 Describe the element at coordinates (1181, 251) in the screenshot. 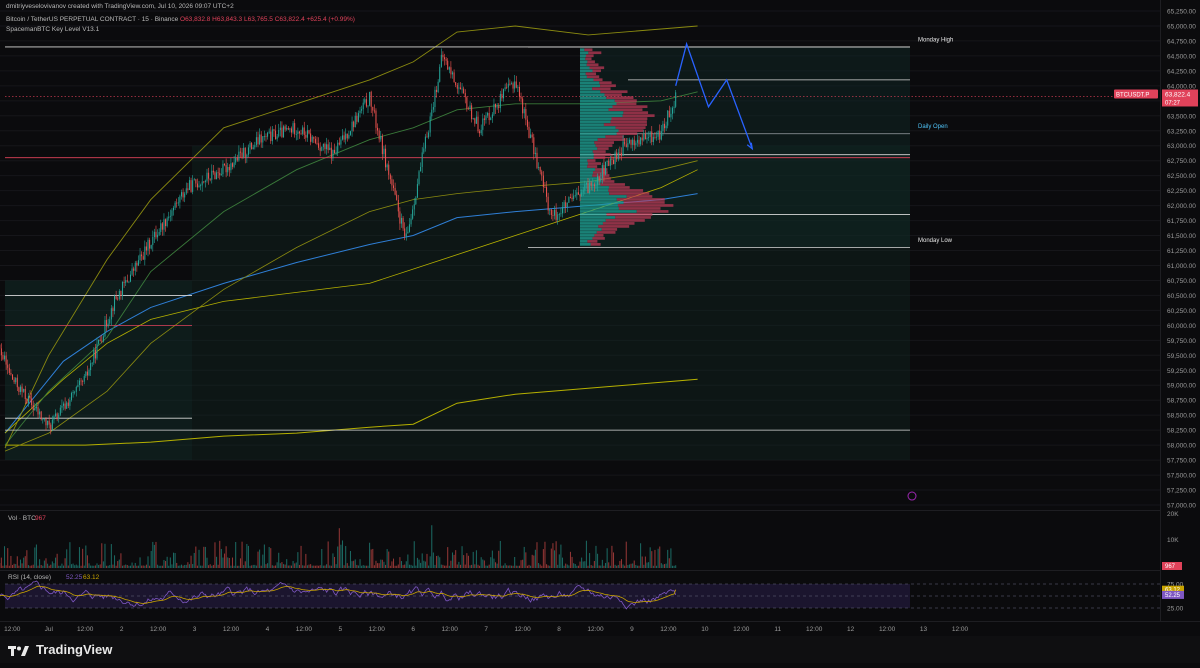

I see `price-tick-label: 61,250.00` at that location.